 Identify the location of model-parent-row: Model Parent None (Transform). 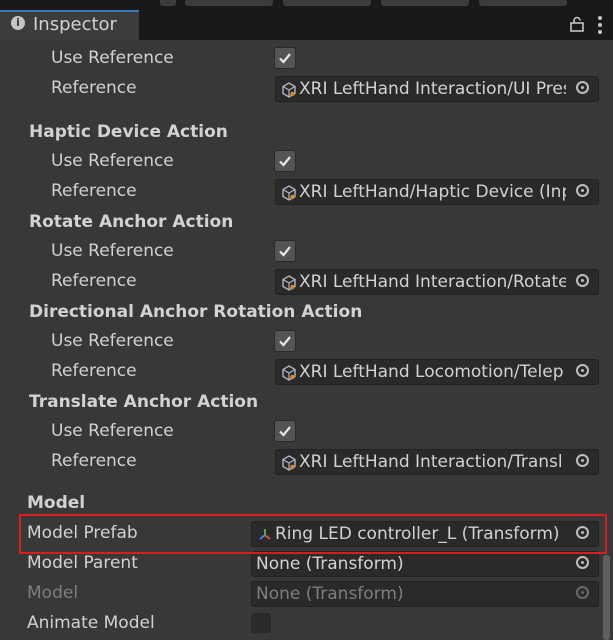
(306, 565).